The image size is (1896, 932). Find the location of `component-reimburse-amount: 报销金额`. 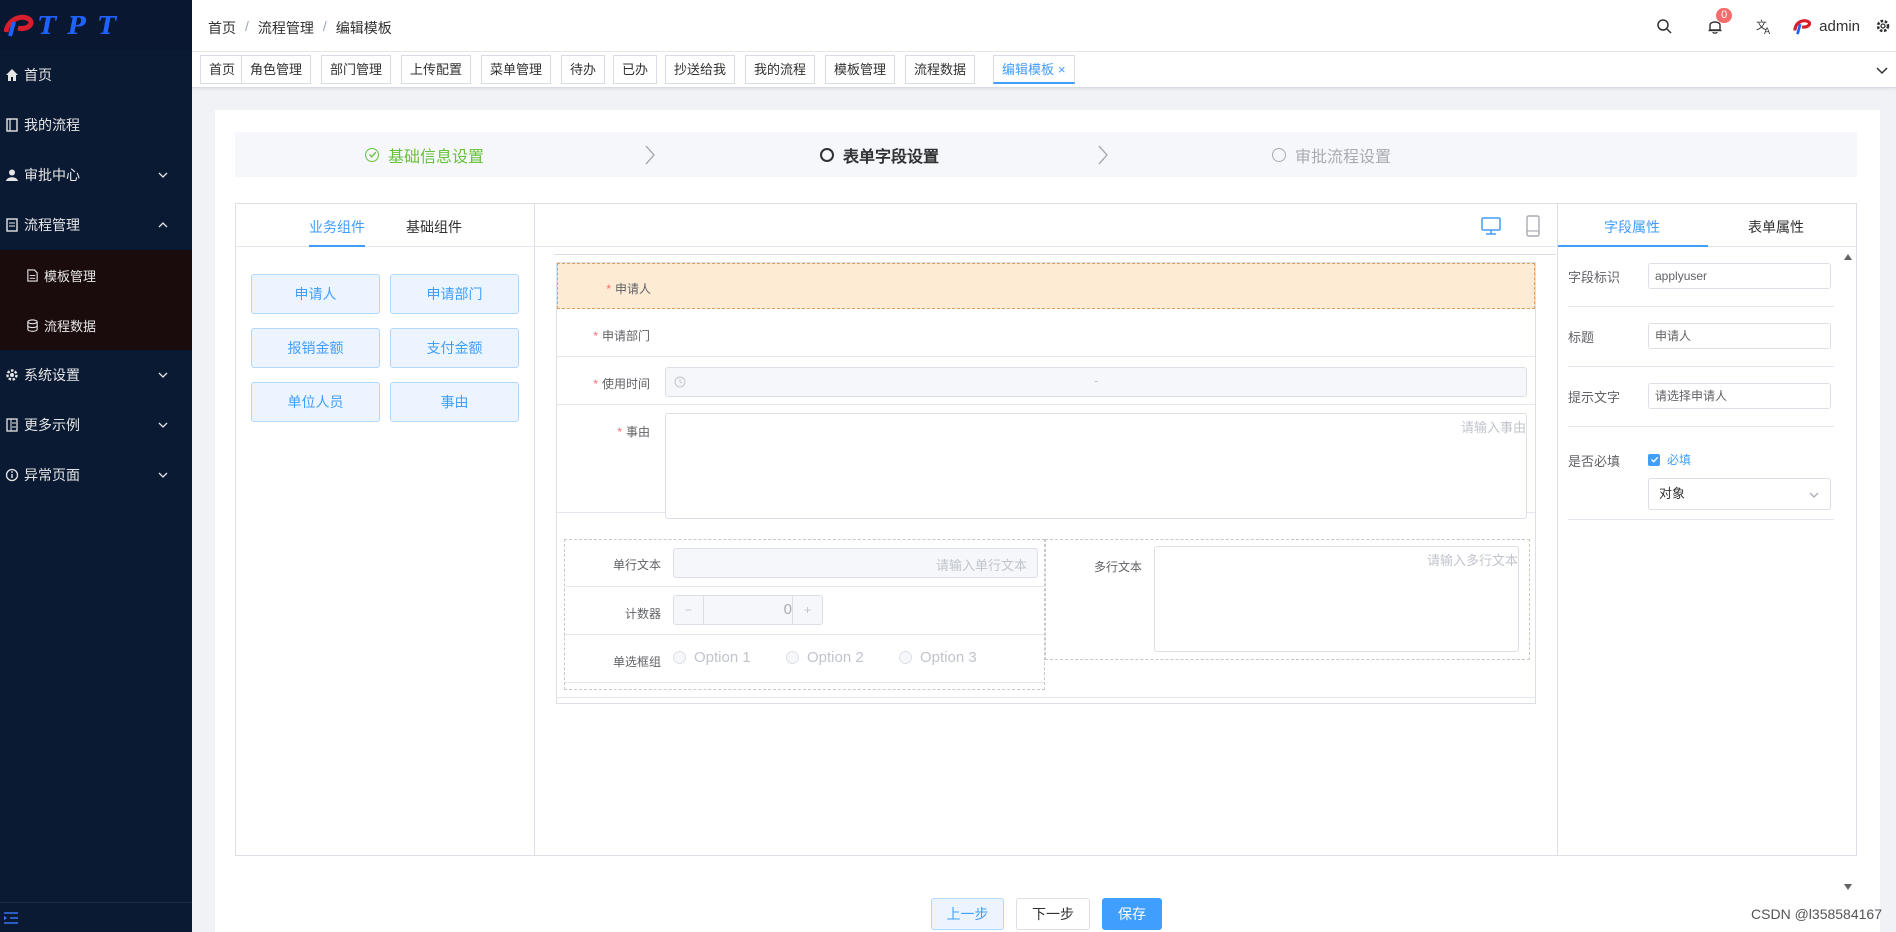

component-reimburse-amount: 报销金额 is located at coordinates (315, 348).